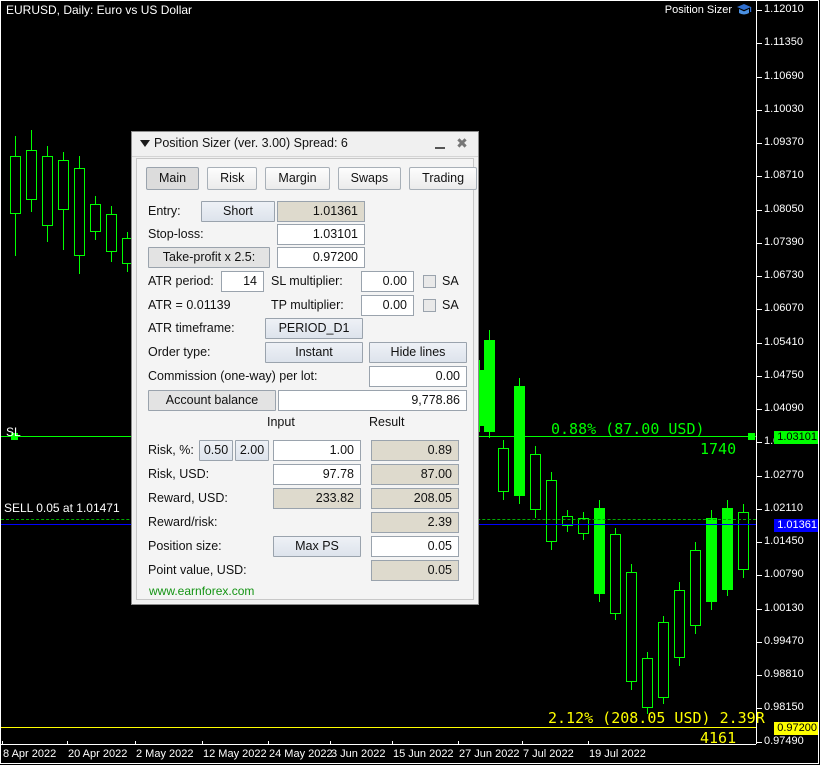 The width and height of the screenshot is (820, 765). What do you see at coordinates (281, 422) in the screenshot?
I see `input-column-header: Input` at bounding box center [281, 422].